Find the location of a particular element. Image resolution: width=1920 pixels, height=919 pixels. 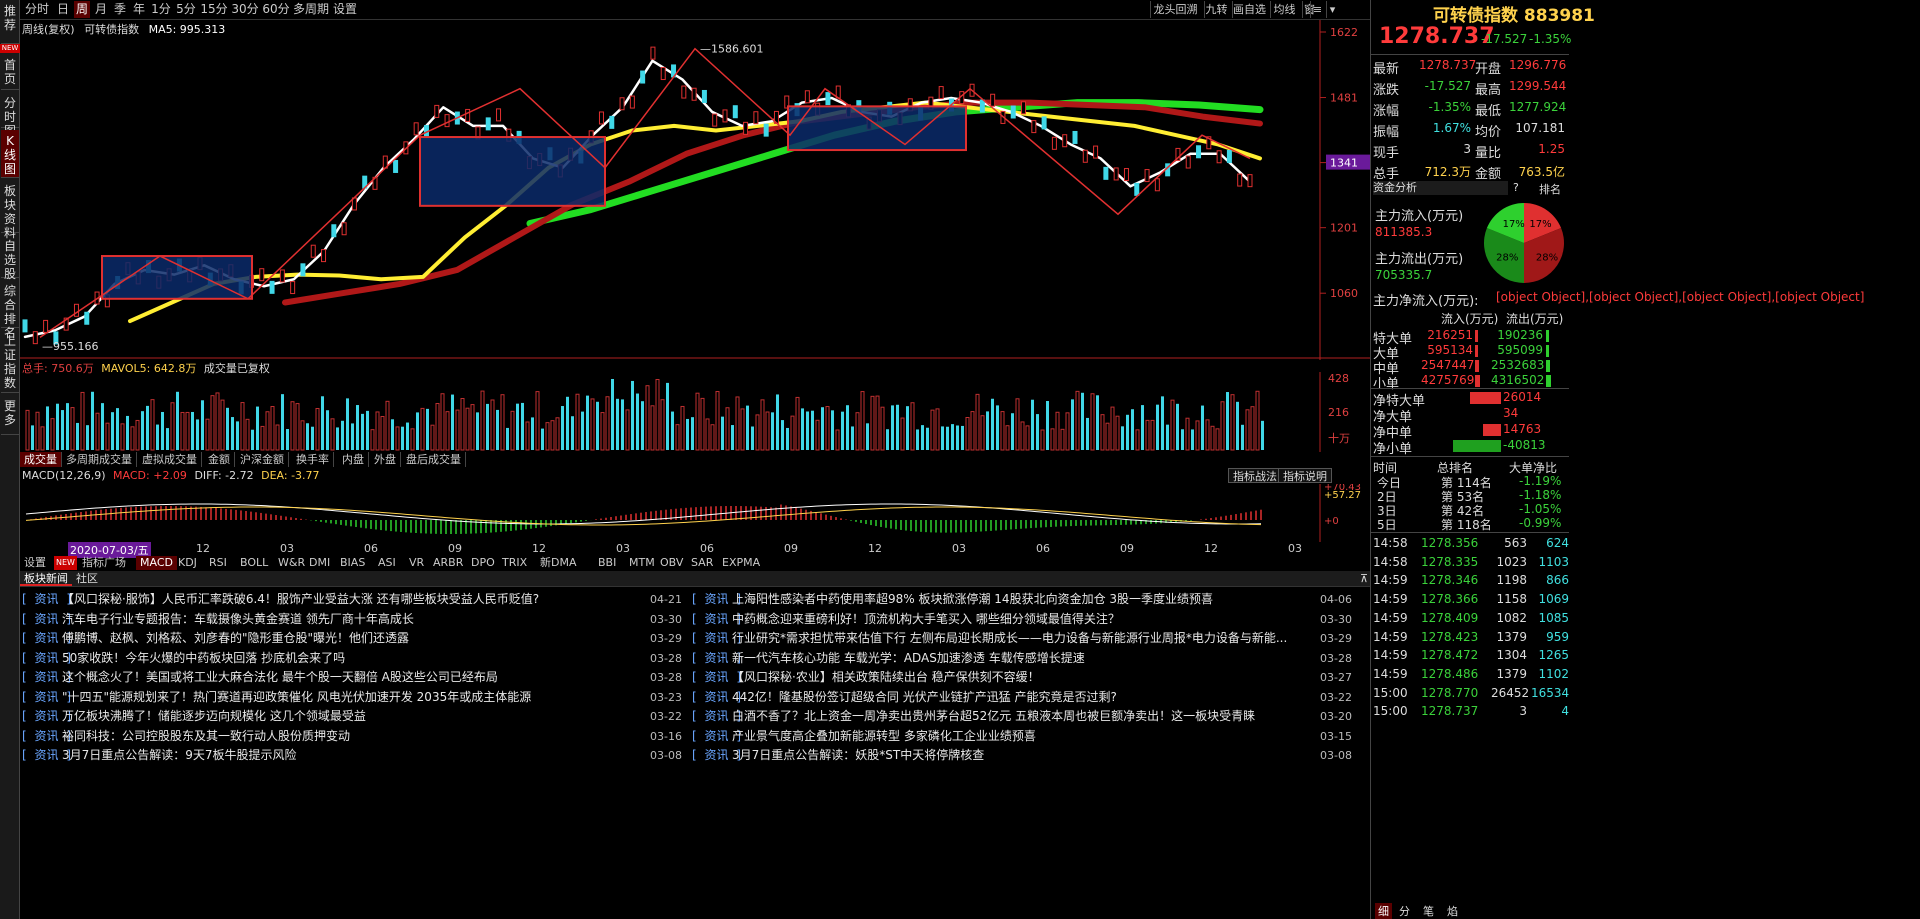

period-tab-5: 年 is located at coordinates (139, 9).